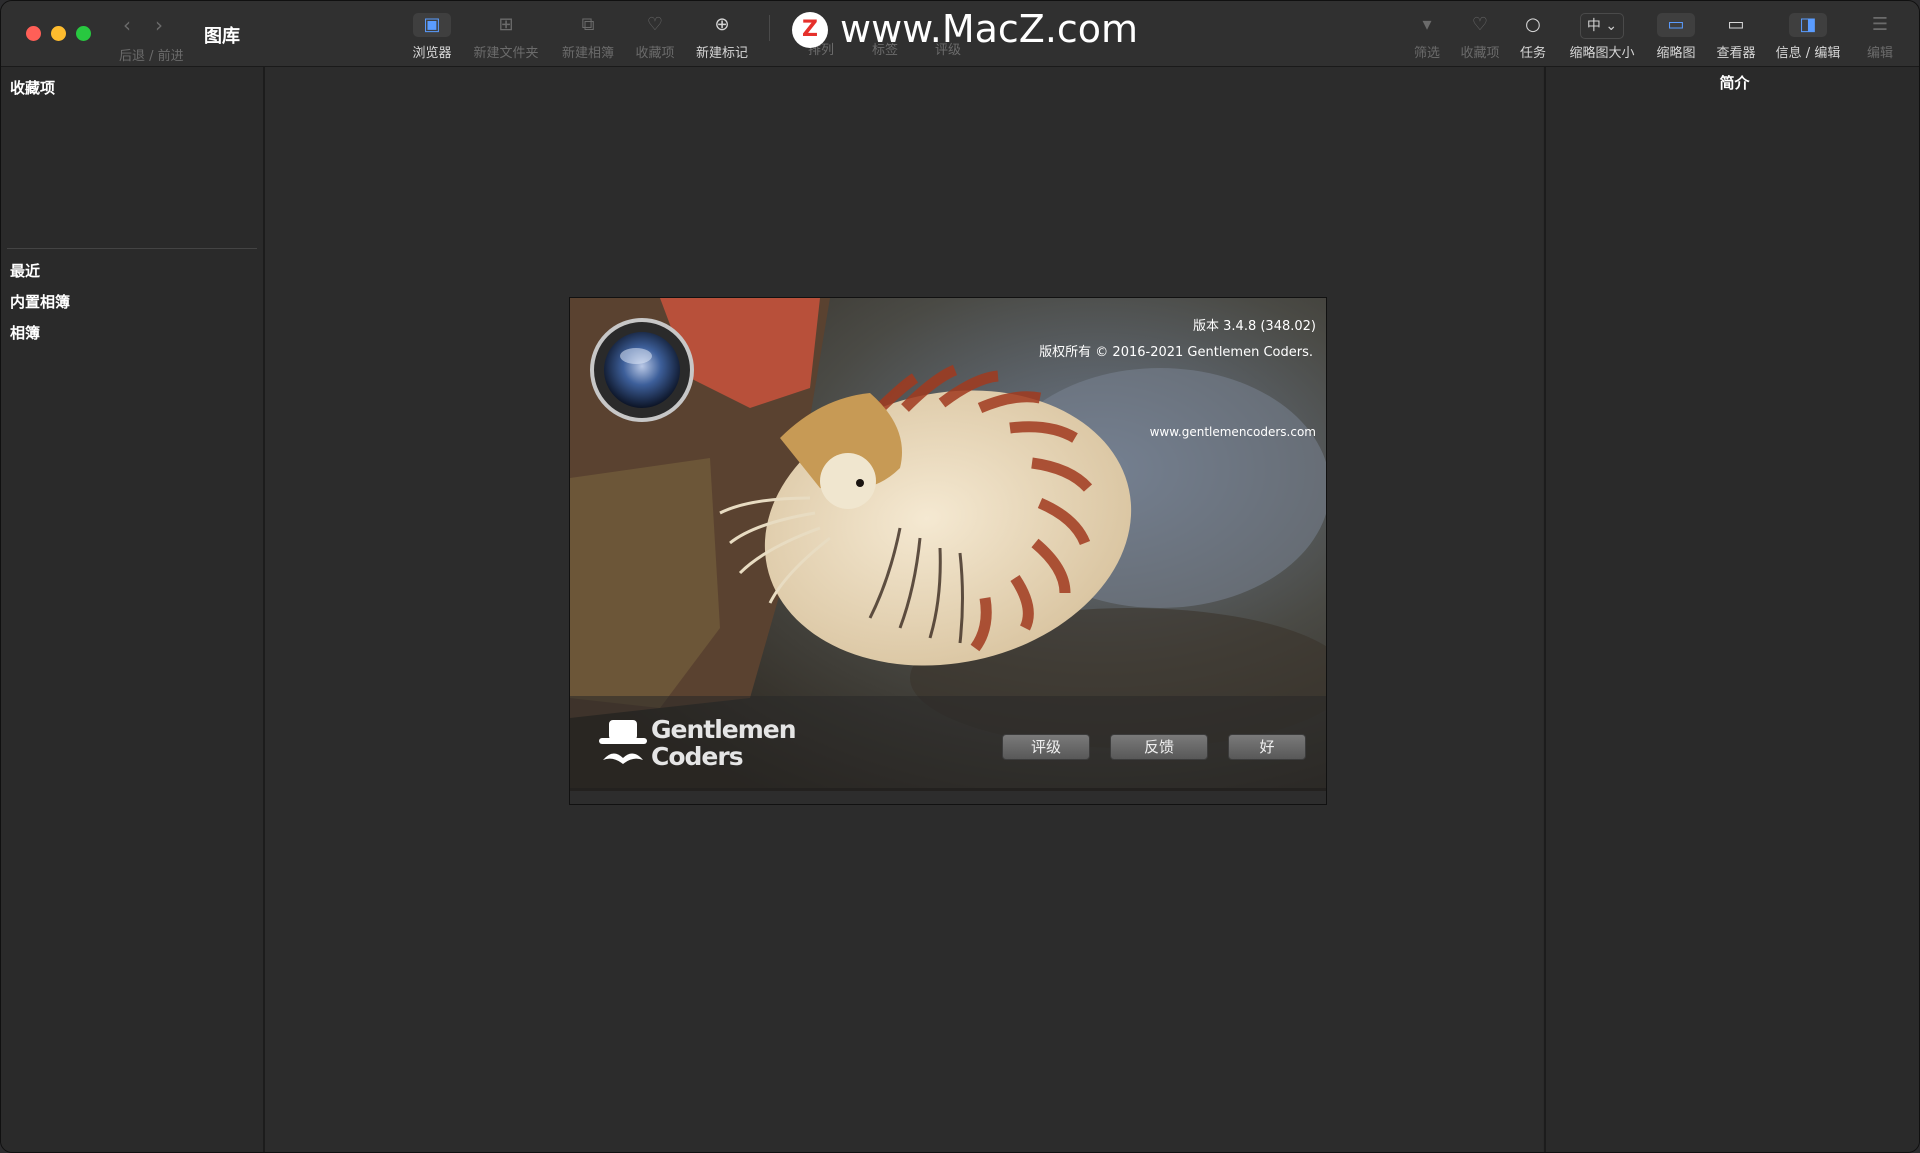 The width and height of the screenshot is (1920, 1153). I want to click on window-title: 图库, so click(222, 36).